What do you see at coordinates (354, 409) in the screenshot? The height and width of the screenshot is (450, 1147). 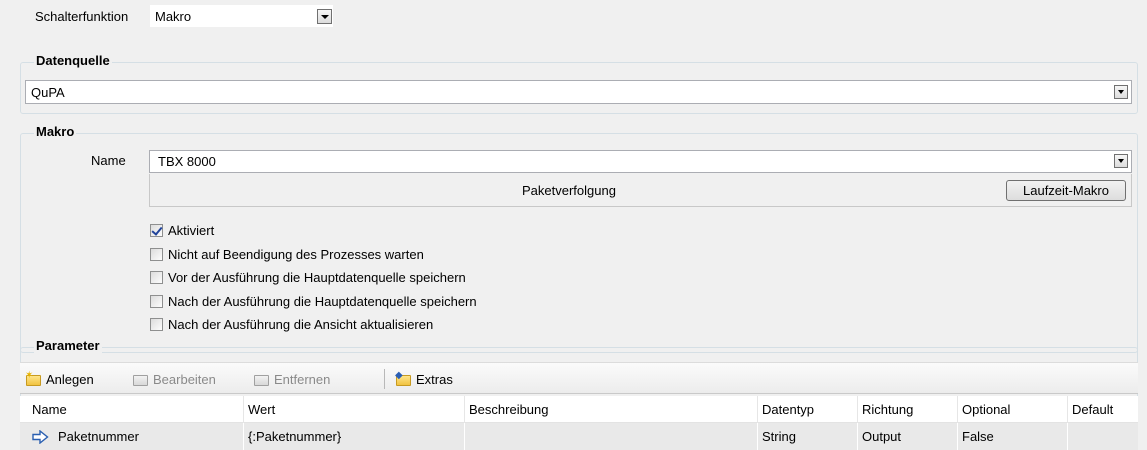 I see `column-header-value: Wert` at bounding box center [354, 409].